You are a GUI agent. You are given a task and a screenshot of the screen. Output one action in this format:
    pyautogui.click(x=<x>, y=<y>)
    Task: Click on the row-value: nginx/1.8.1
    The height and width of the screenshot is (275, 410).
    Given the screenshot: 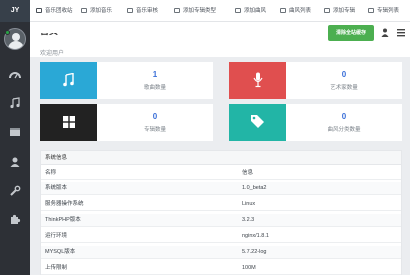 What is the action you would take?
    pyautogui.click(x=255, y=236)
    